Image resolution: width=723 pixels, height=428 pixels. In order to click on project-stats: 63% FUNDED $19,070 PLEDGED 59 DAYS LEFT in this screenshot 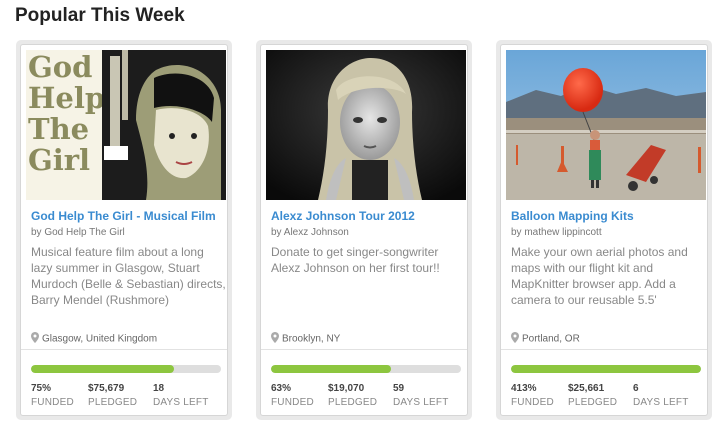, I will do `click(368, 399)`.